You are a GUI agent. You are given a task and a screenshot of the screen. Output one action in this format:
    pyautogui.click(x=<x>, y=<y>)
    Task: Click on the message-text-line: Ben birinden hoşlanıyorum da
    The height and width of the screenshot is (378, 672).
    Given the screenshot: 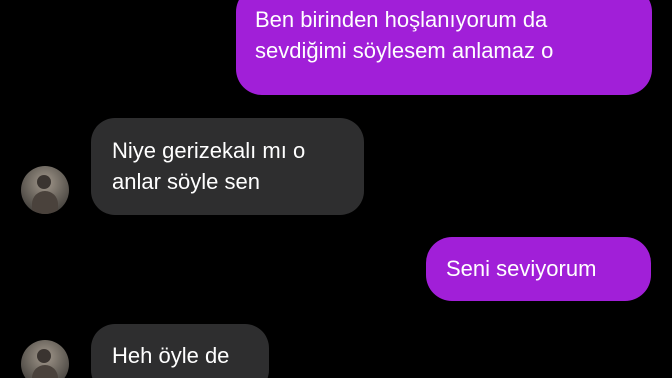 What is the action you would take?
    pyautogui.click(x=401, y=19)
    